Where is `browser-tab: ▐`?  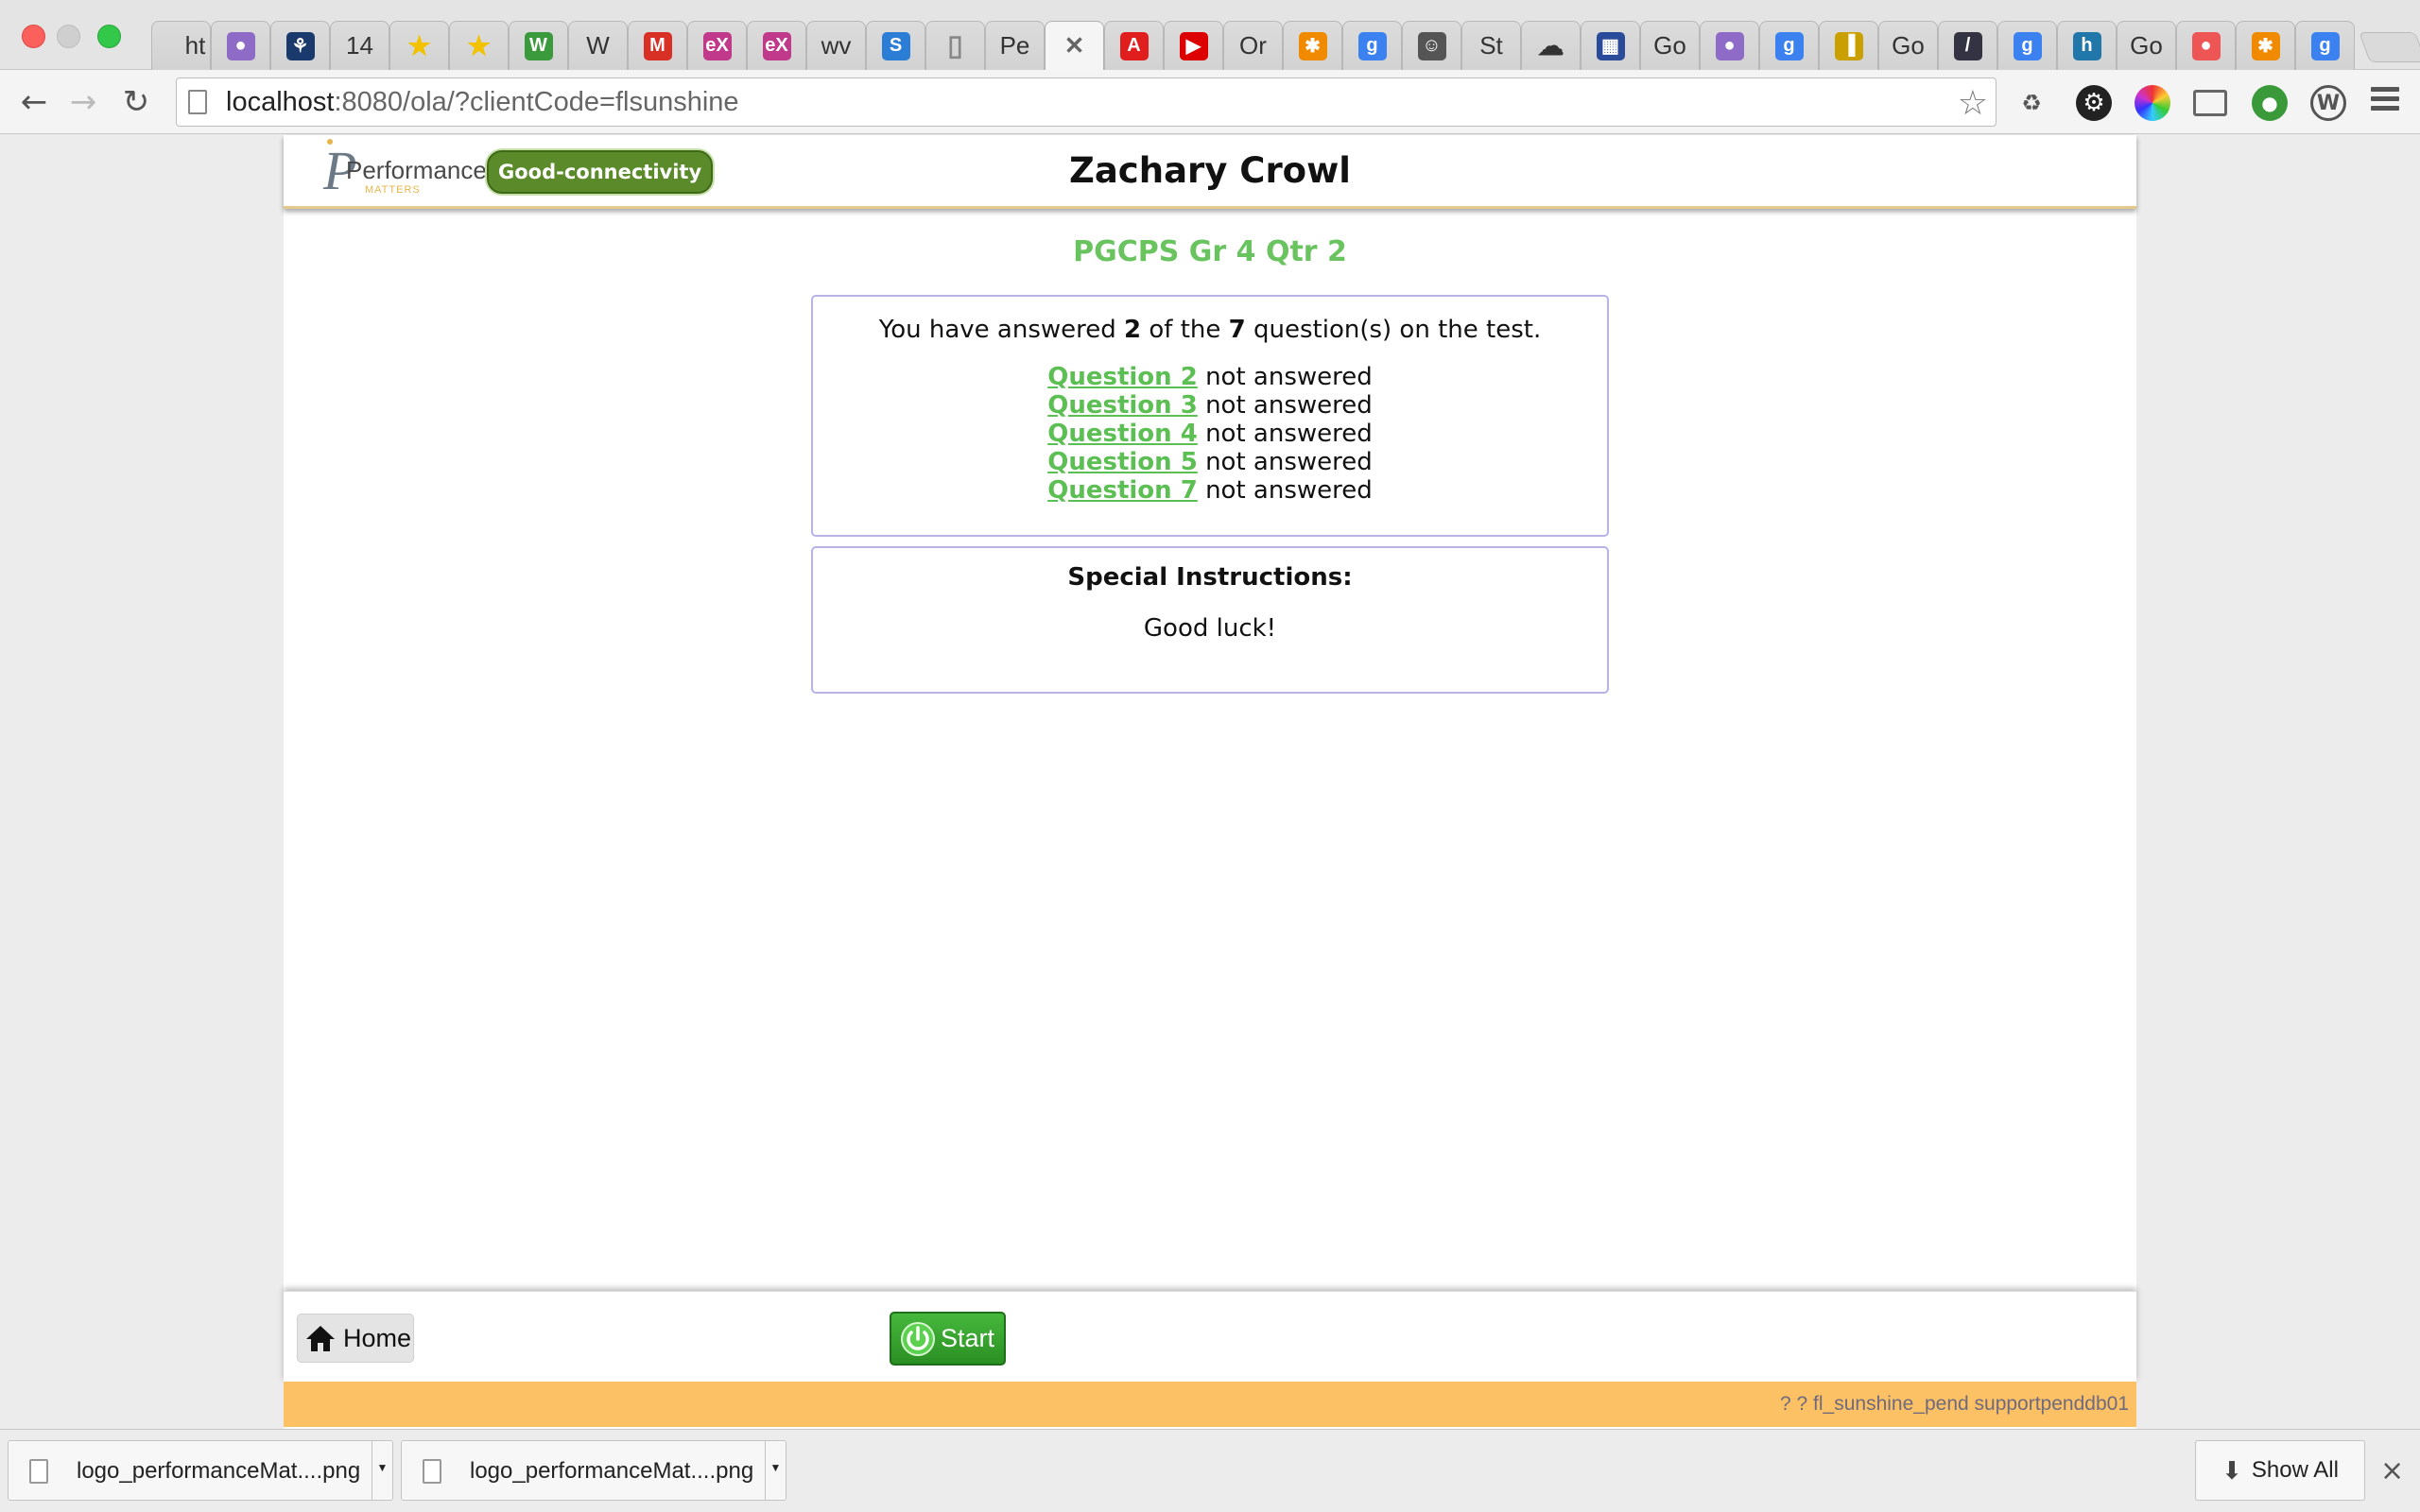
browser-tab: ▐ is located at coordinates (1848, 45).